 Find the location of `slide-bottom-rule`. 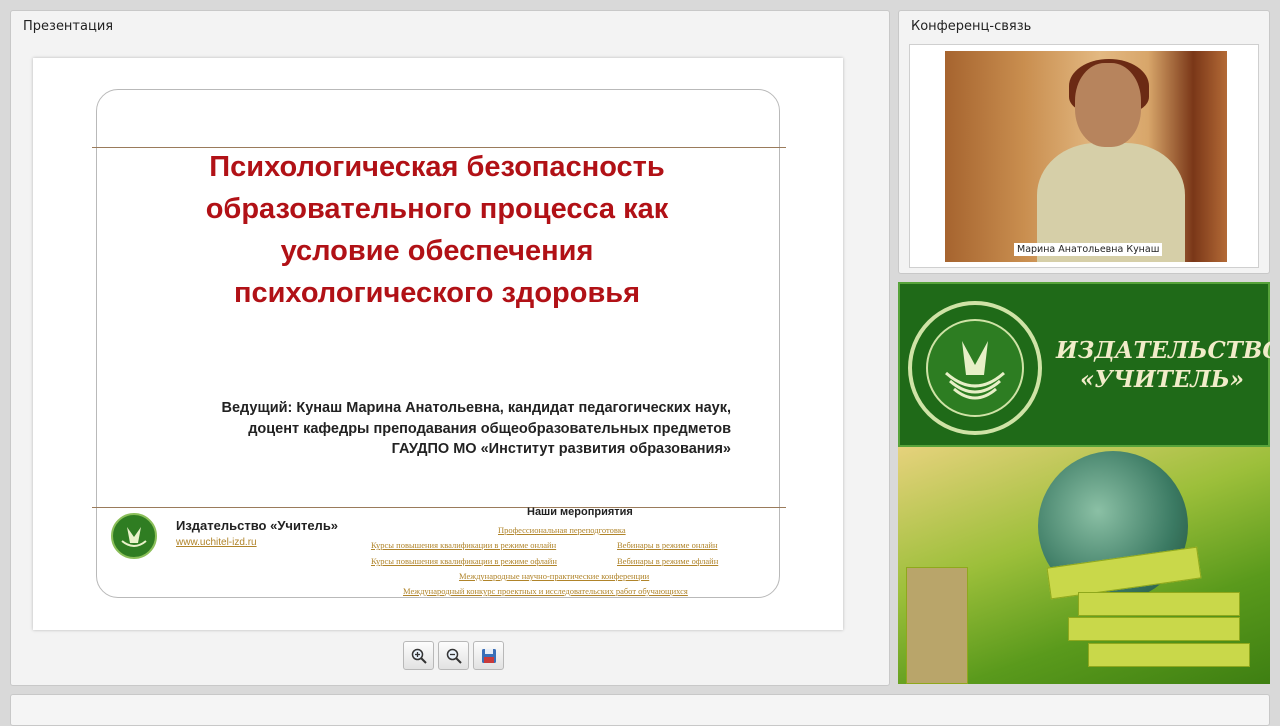

slide-bottom-rule is located at coordinates (439, 507).